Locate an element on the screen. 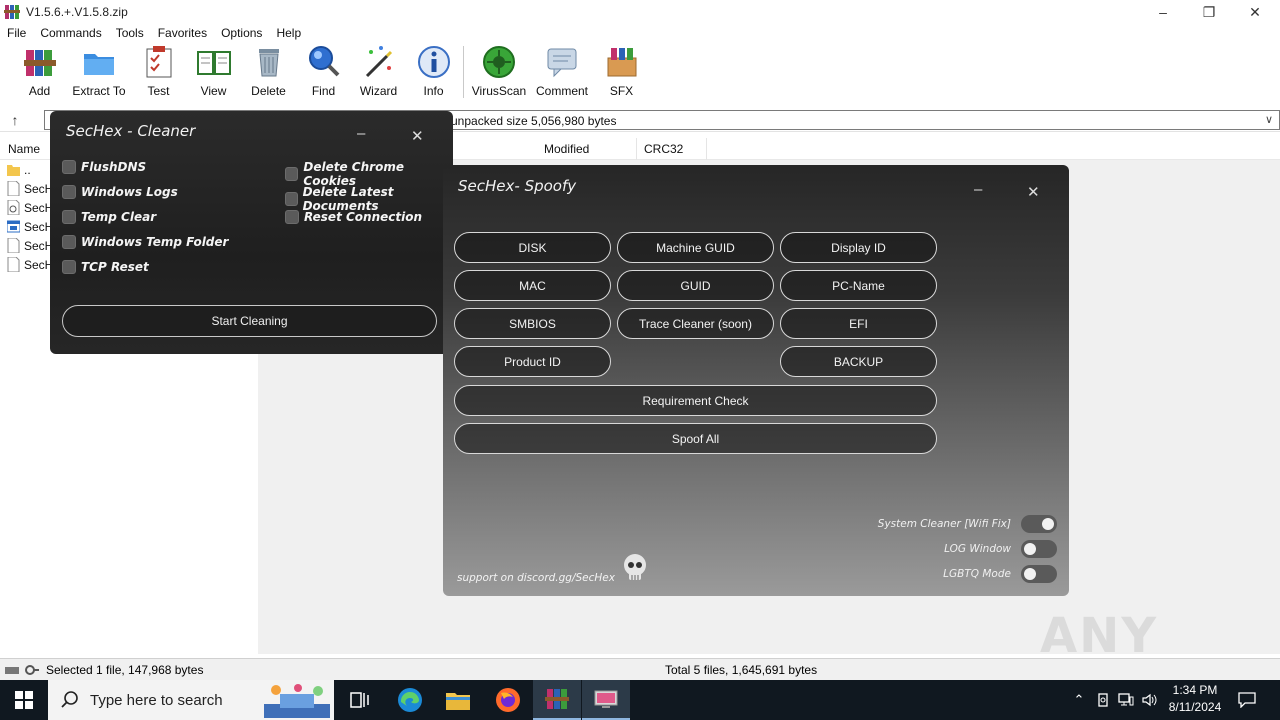 The width and height of the screenshot is (1280, 720). search-highlight-illustration-icon is located at coordinates (297, 701).